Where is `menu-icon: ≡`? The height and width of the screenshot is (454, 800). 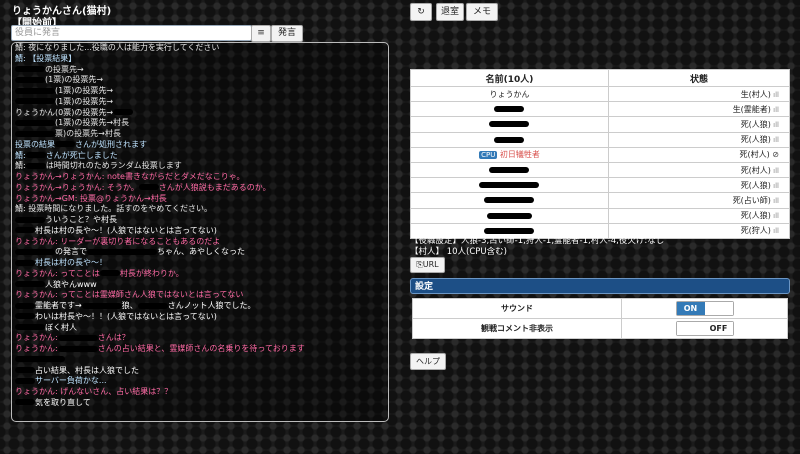 menu-icon: ≡ is located at coordinates (261, 33).